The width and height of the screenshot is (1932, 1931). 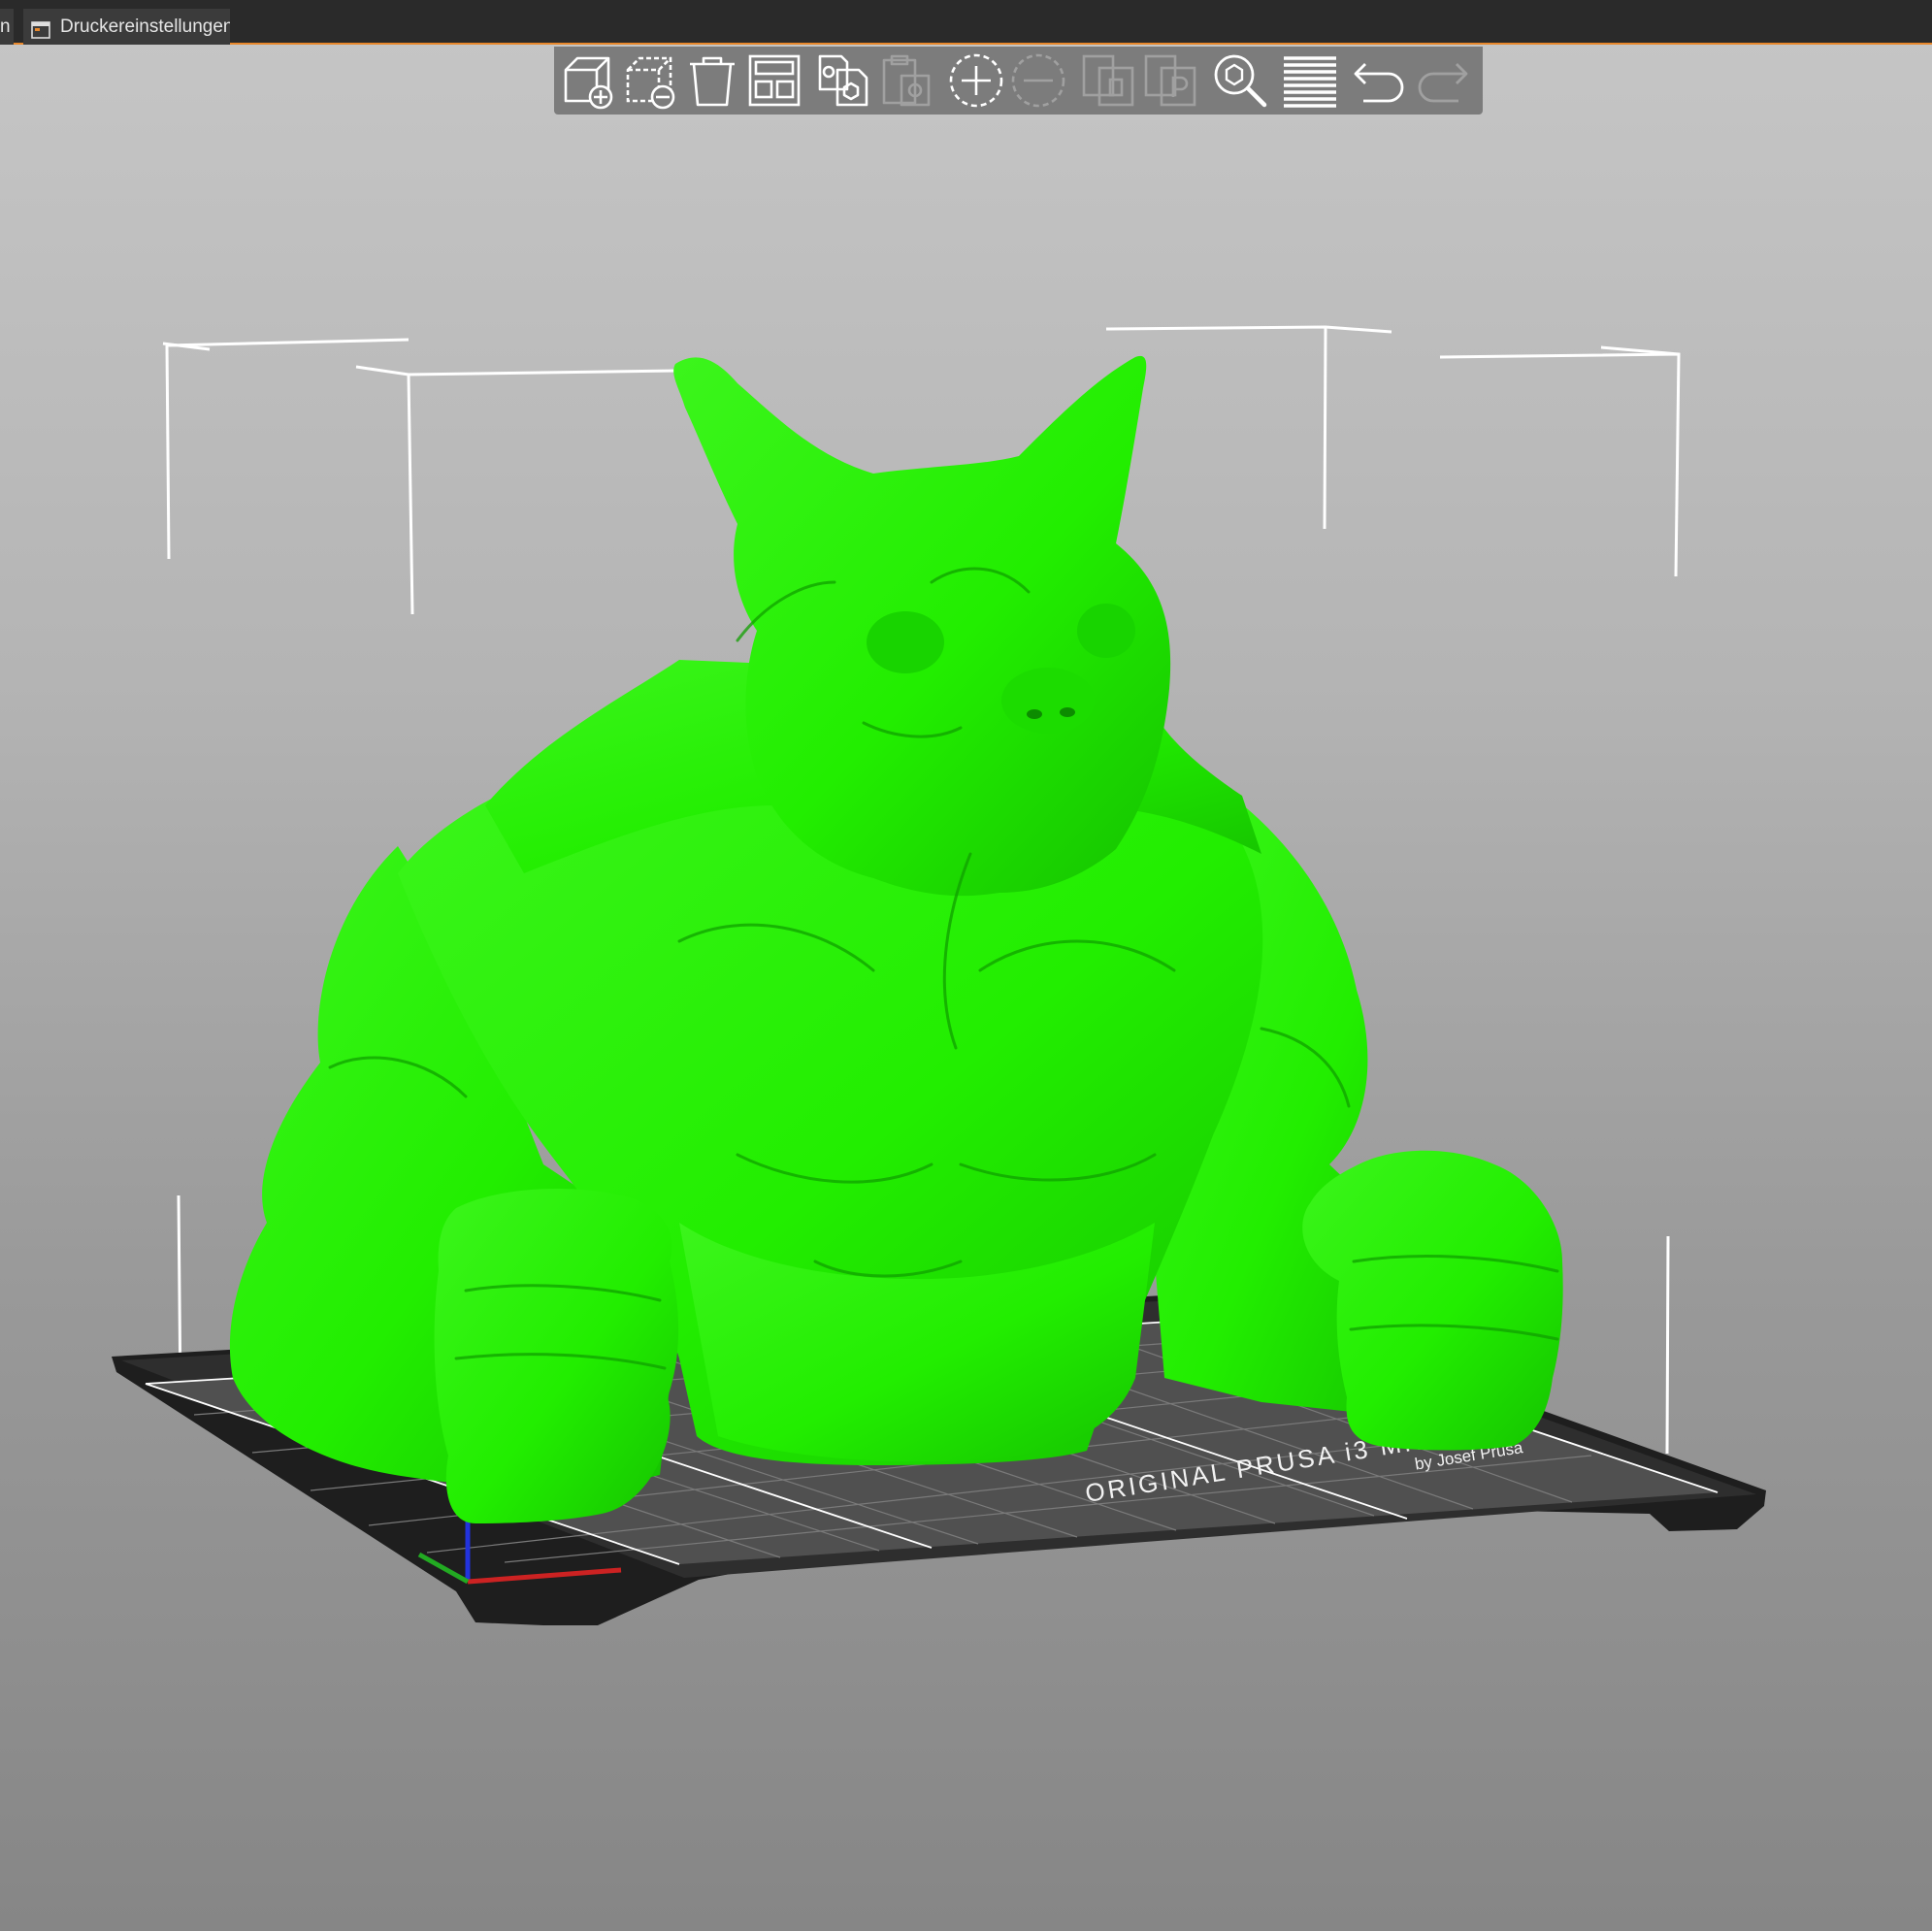 What do you see at coordinates (905, 642) in the screenshot?
I see `model-left-eye` at bounding box center [905, 642].